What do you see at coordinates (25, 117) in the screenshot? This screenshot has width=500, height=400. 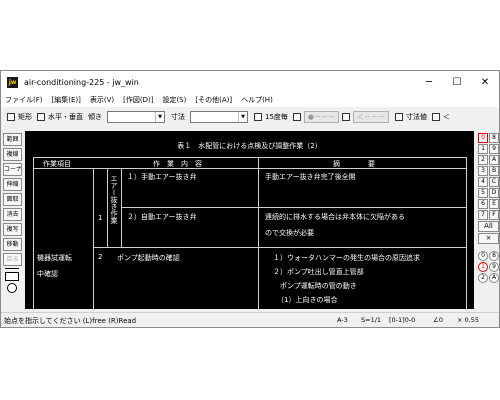 I see `rect-label: 矩形` at bounding box center [25, 117].